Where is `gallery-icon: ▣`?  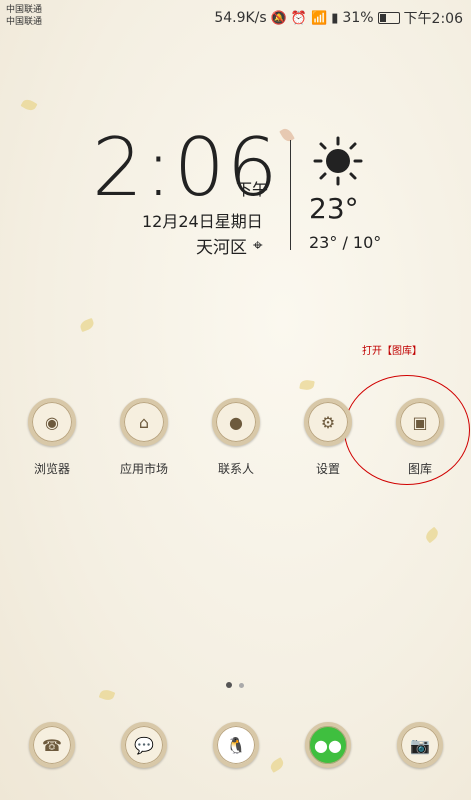 gallery-icon: ▣ is located at coordinates (420, 422).